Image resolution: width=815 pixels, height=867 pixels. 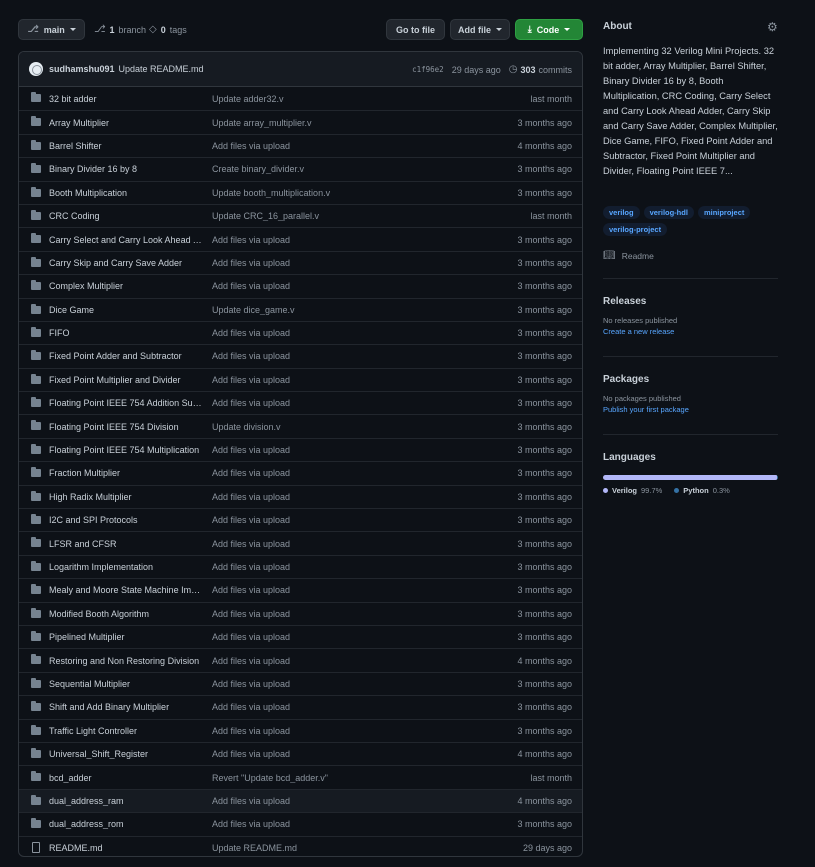 What do you see at coordinates (51, 29) in the screenshot?
I see `branch-selector-button: ⎇ main` at bounding box center [51, 29].